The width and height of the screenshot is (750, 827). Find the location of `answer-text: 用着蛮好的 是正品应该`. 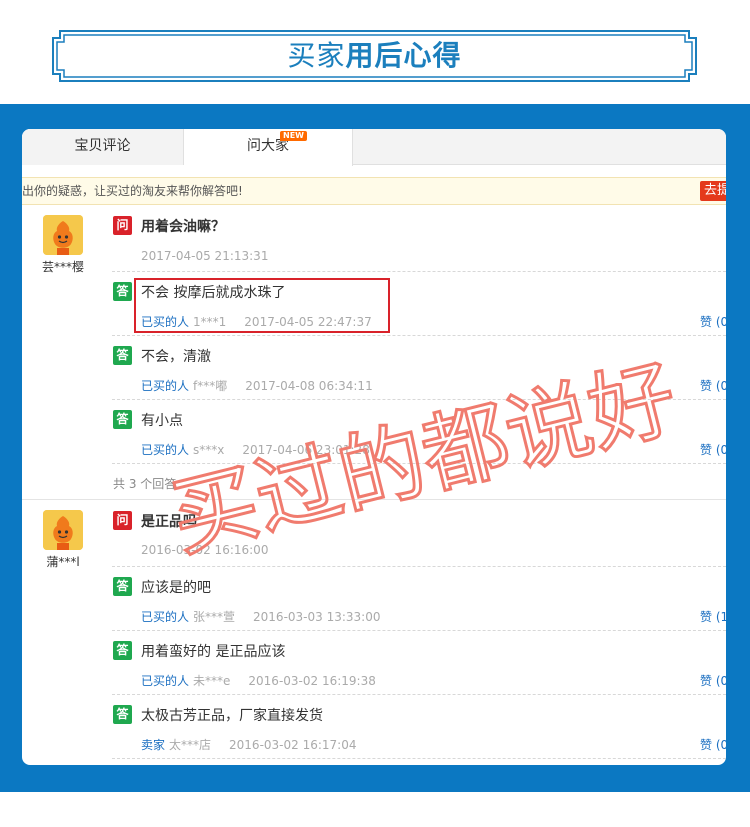

answer-text: 用着蛮好的 是正品应该 is located at coordinates (213, 652).